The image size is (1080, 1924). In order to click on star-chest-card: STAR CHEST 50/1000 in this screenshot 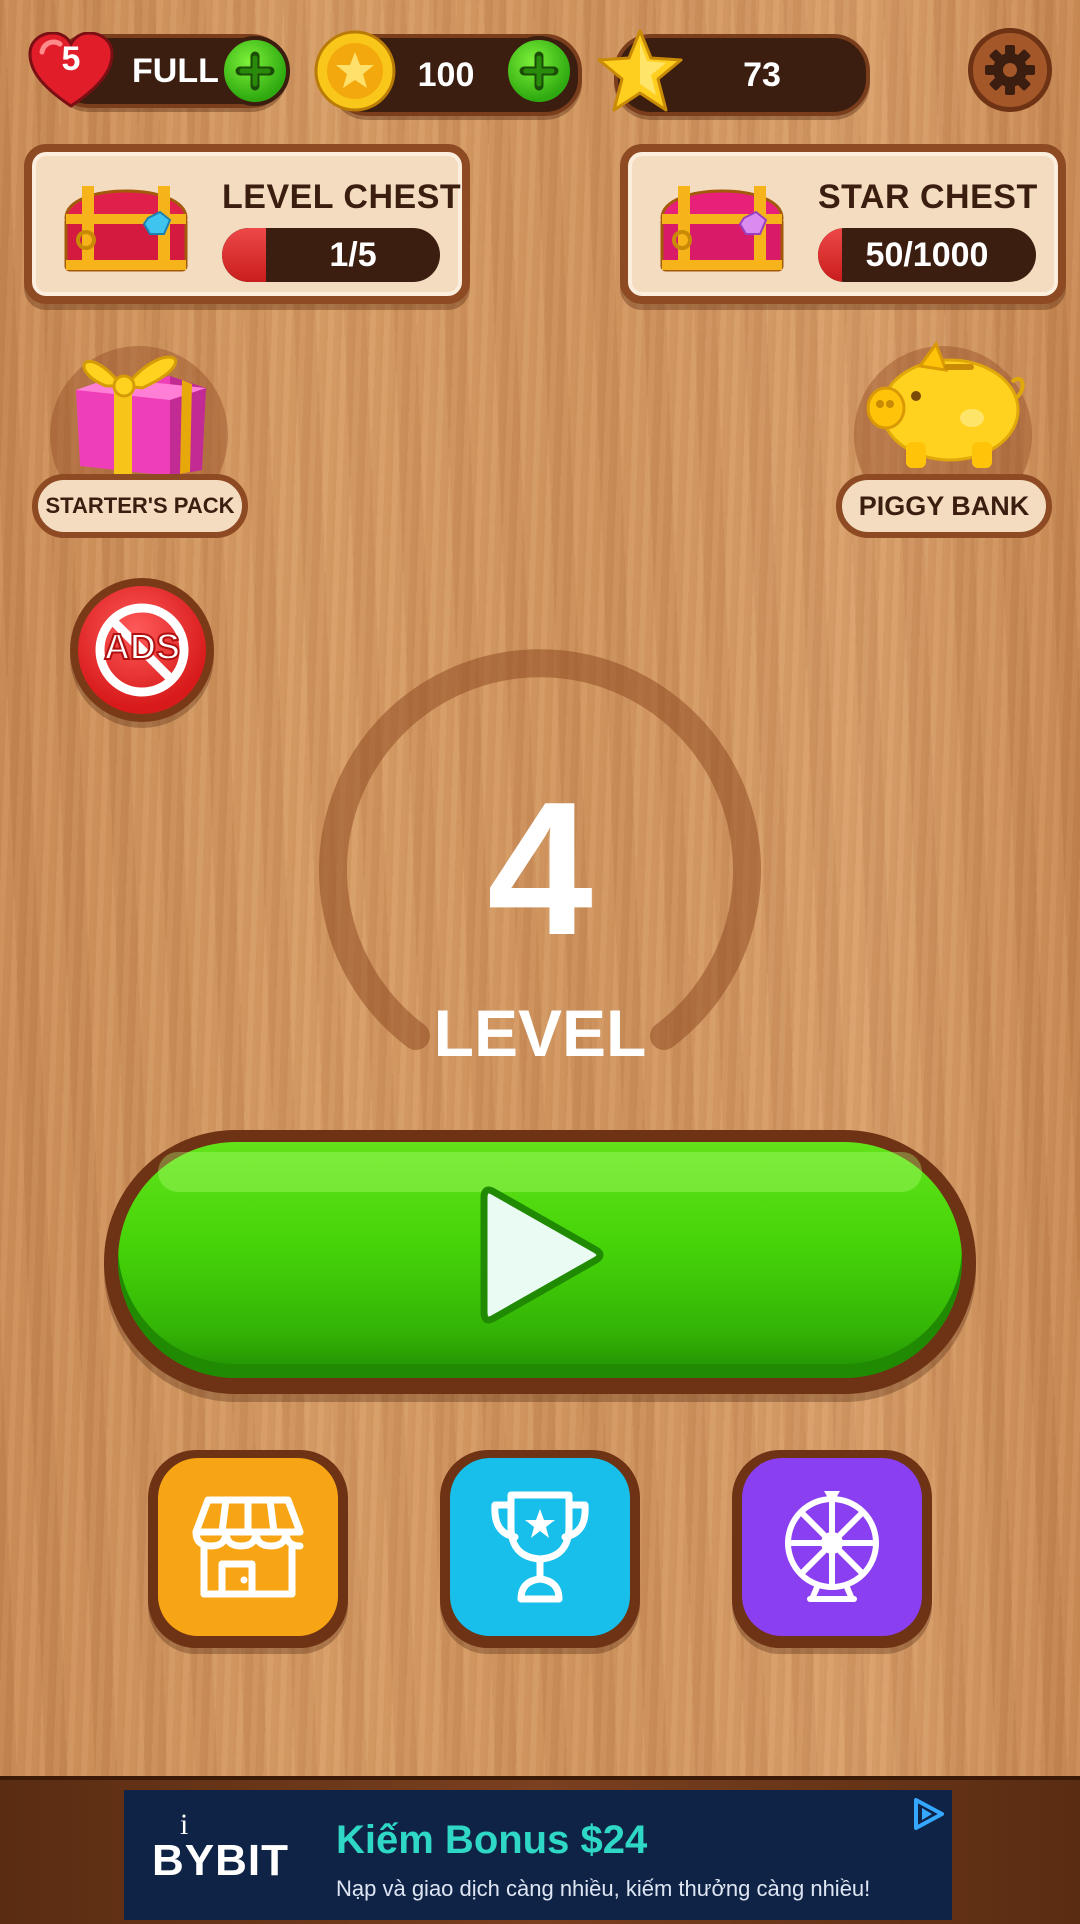, I will do `click(843, 224)`.